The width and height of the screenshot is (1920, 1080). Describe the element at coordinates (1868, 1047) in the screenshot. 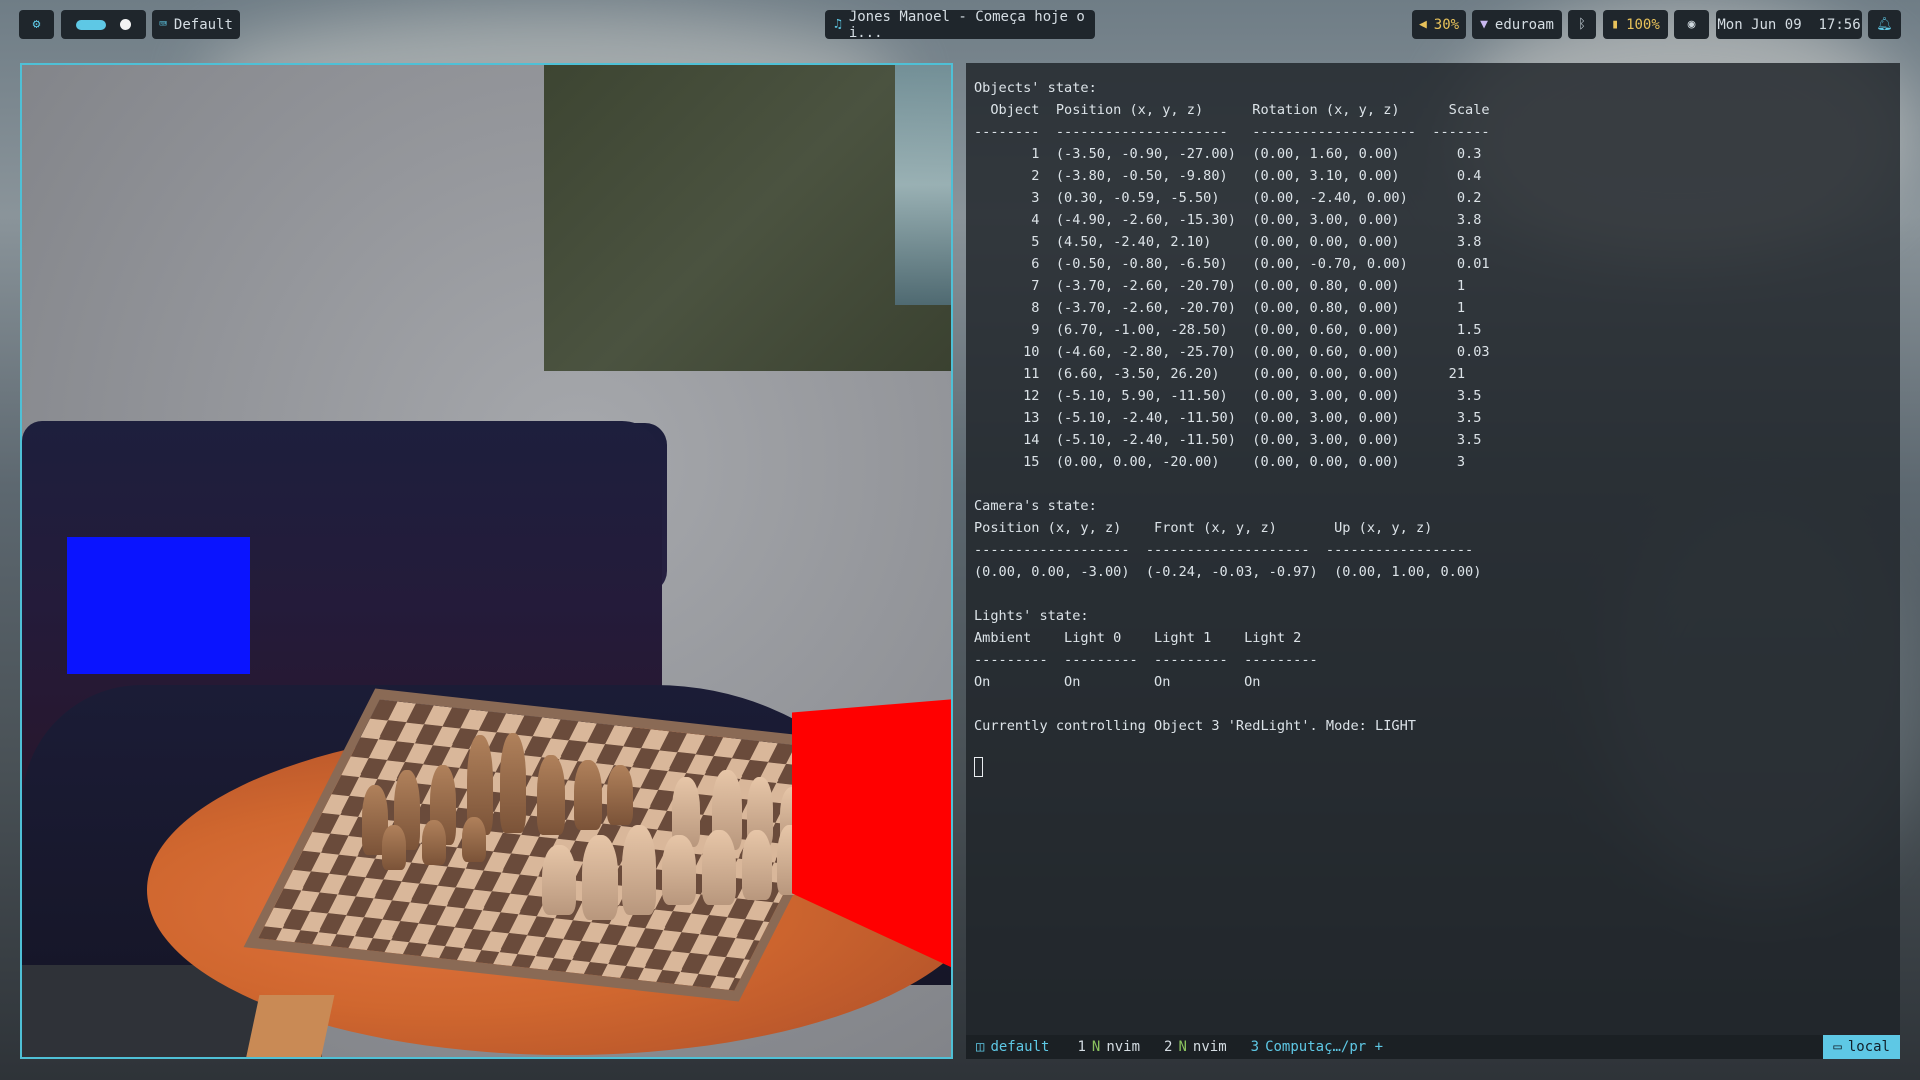

I see `tmux-host-name: local` at that location.